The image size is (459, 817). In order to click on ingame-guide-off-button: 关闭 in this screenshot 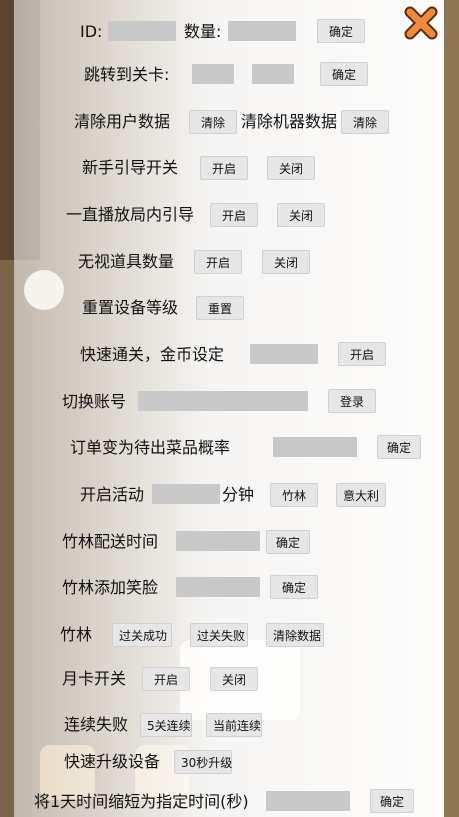, I will do `click(301, 215)`.